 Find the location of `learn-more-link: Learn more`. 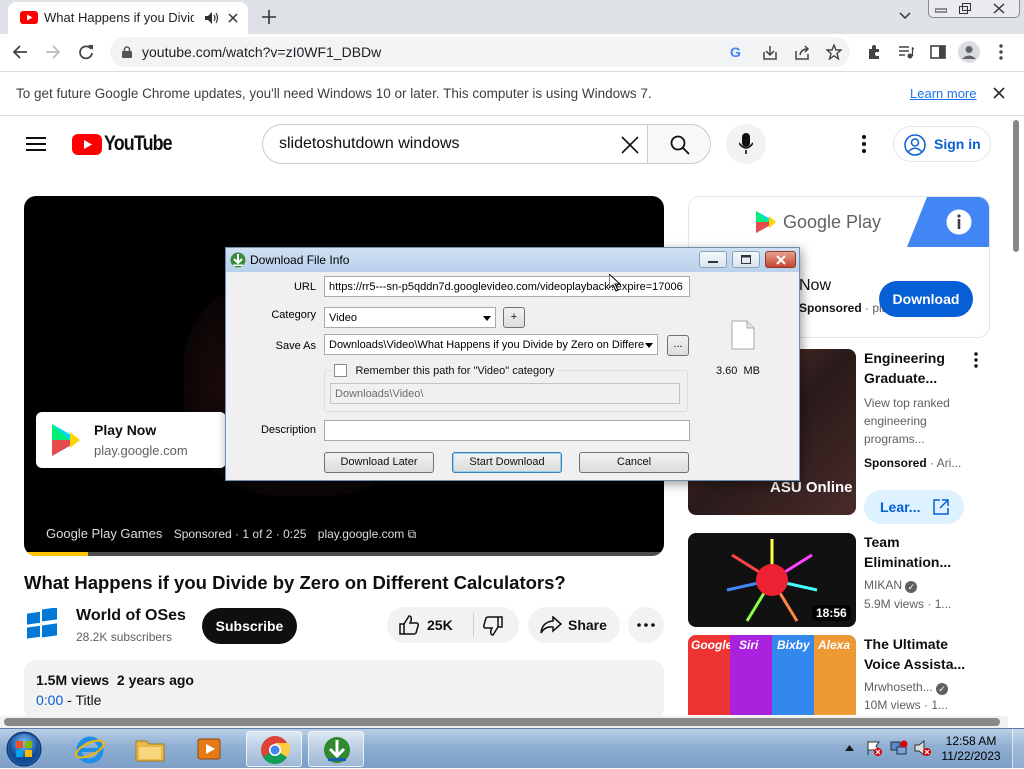

learn-more-link: Learn more is located at coordinates (943, 93).